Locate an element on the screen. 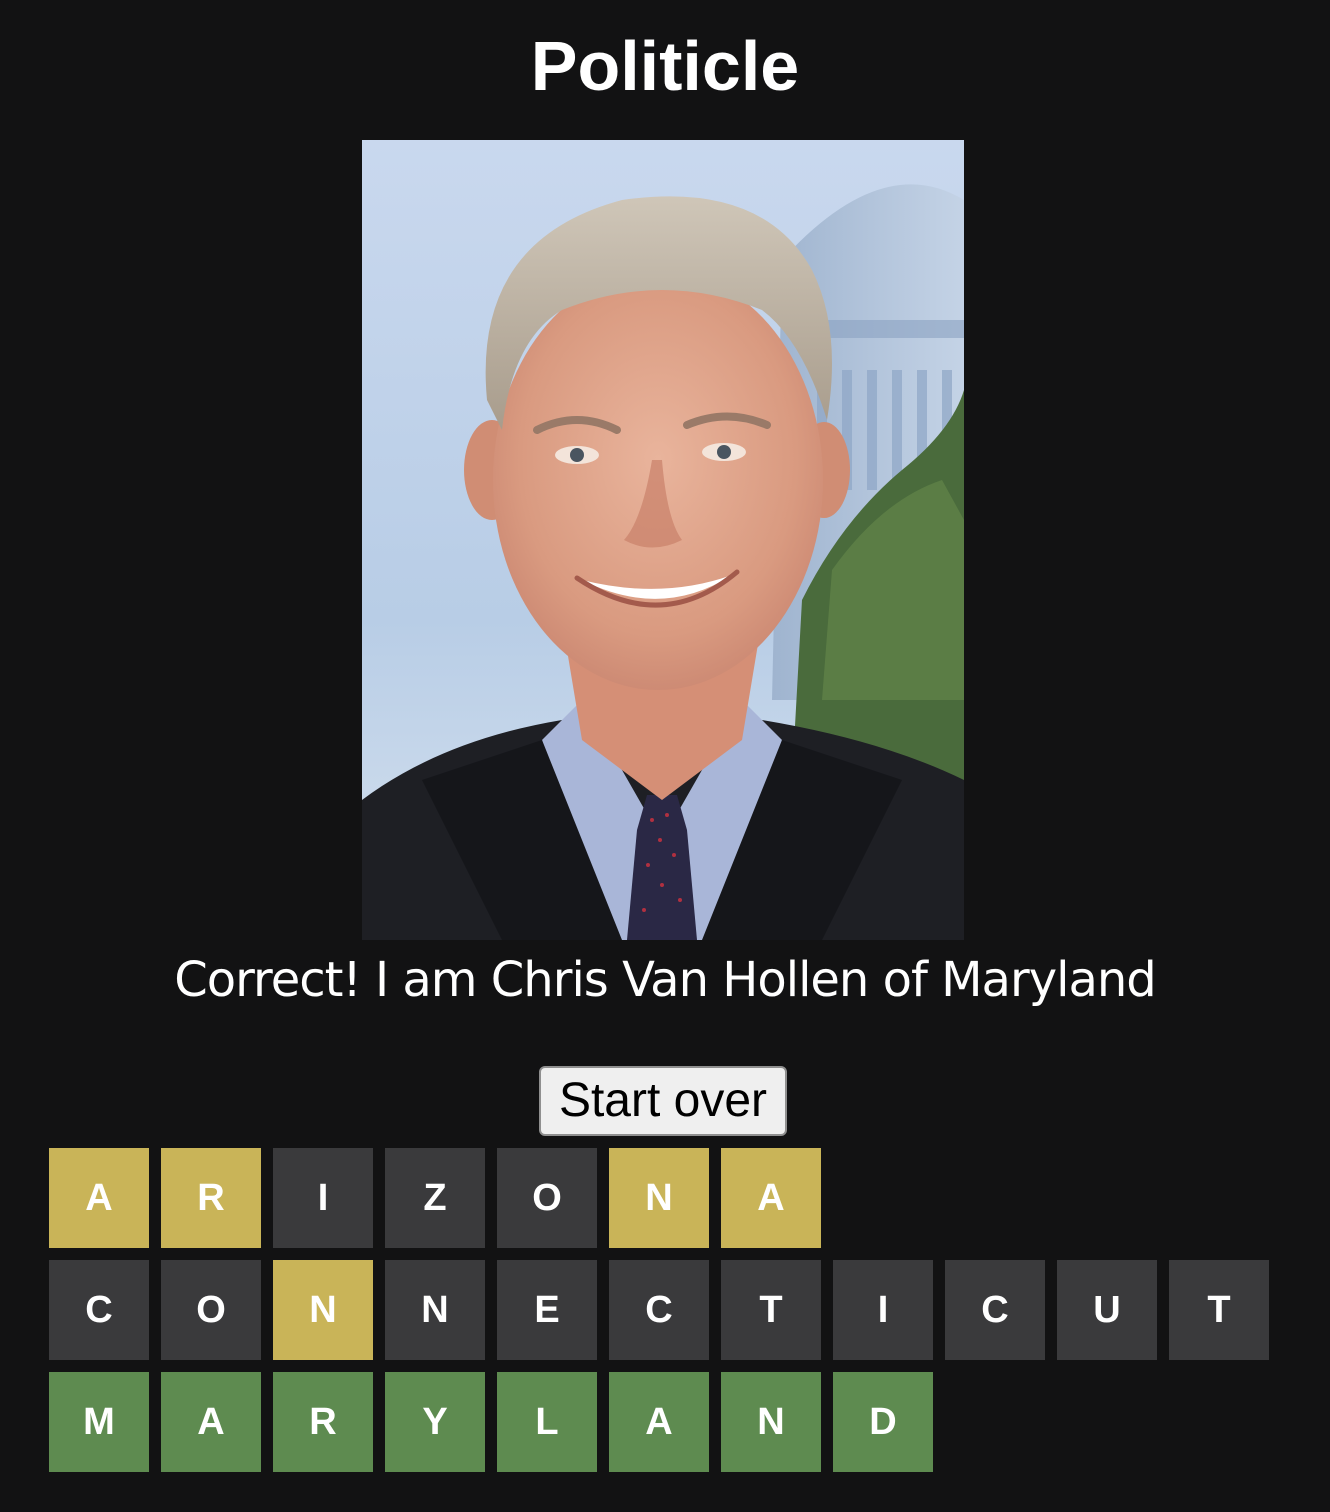 This screenshot has height=1512, width=1330. page-title: Politicle is located at coordinates (665, 66).